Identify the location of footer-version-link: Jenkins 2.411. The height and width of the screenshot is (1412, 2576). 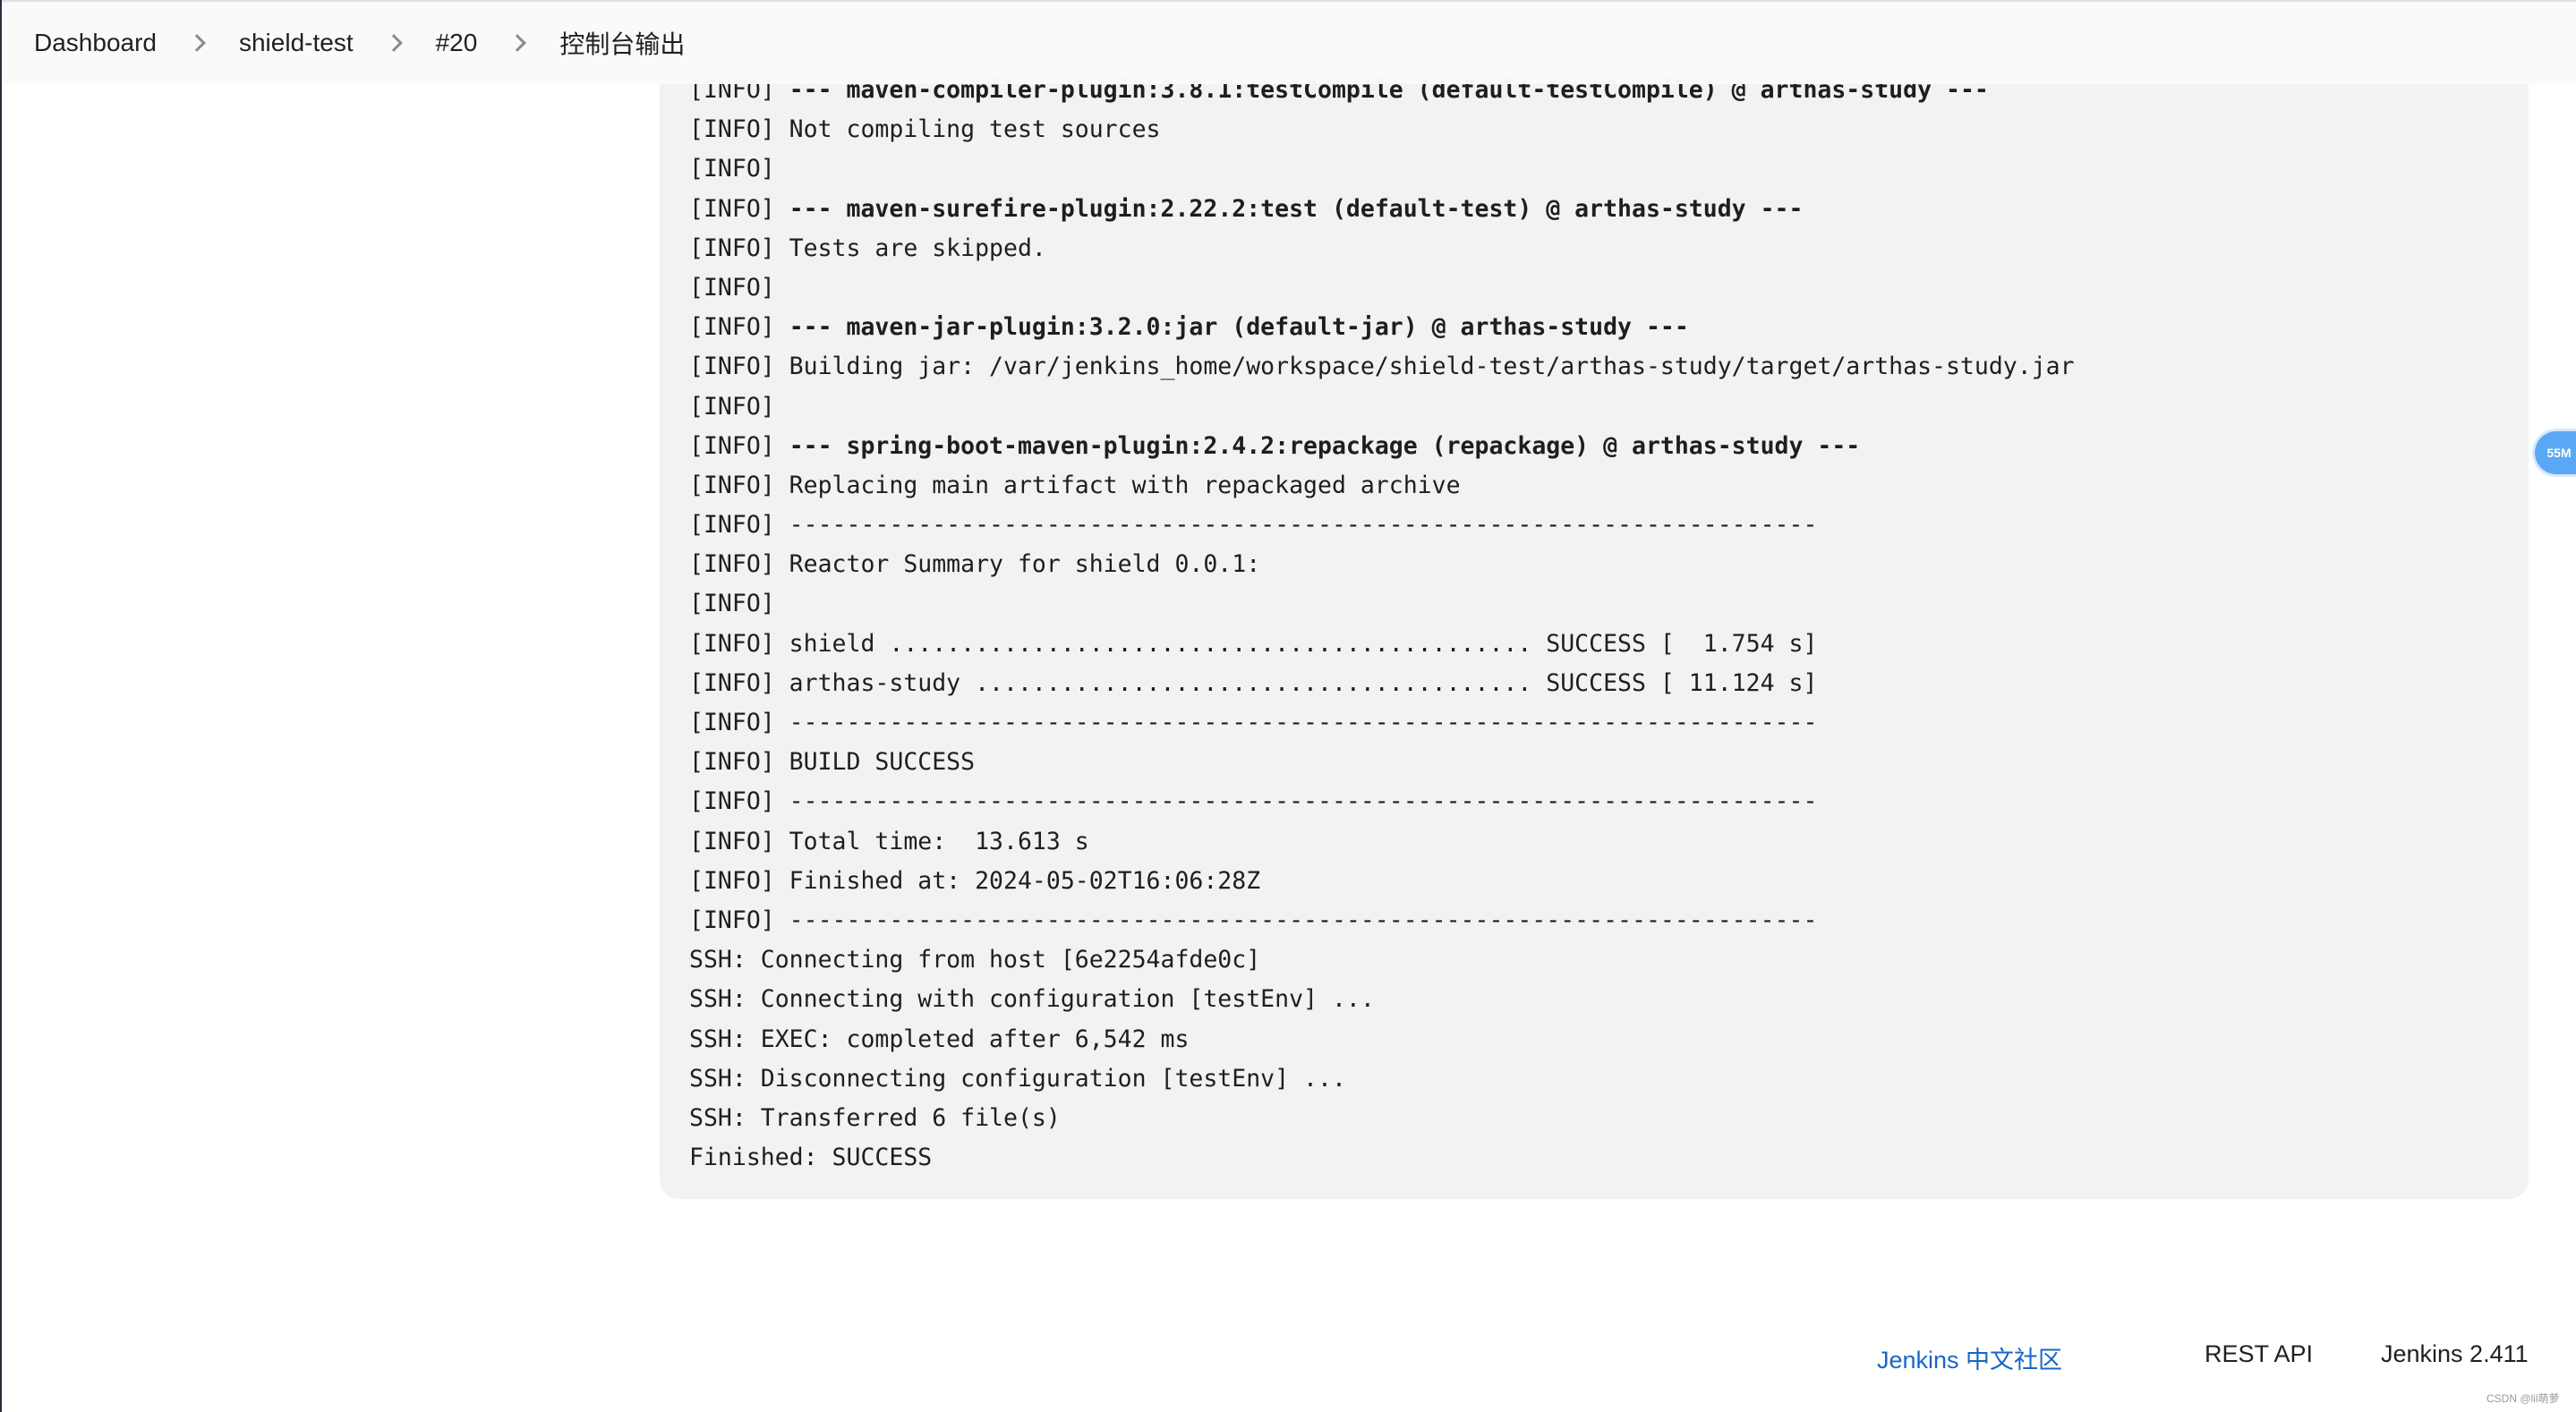
(2455, 1358).